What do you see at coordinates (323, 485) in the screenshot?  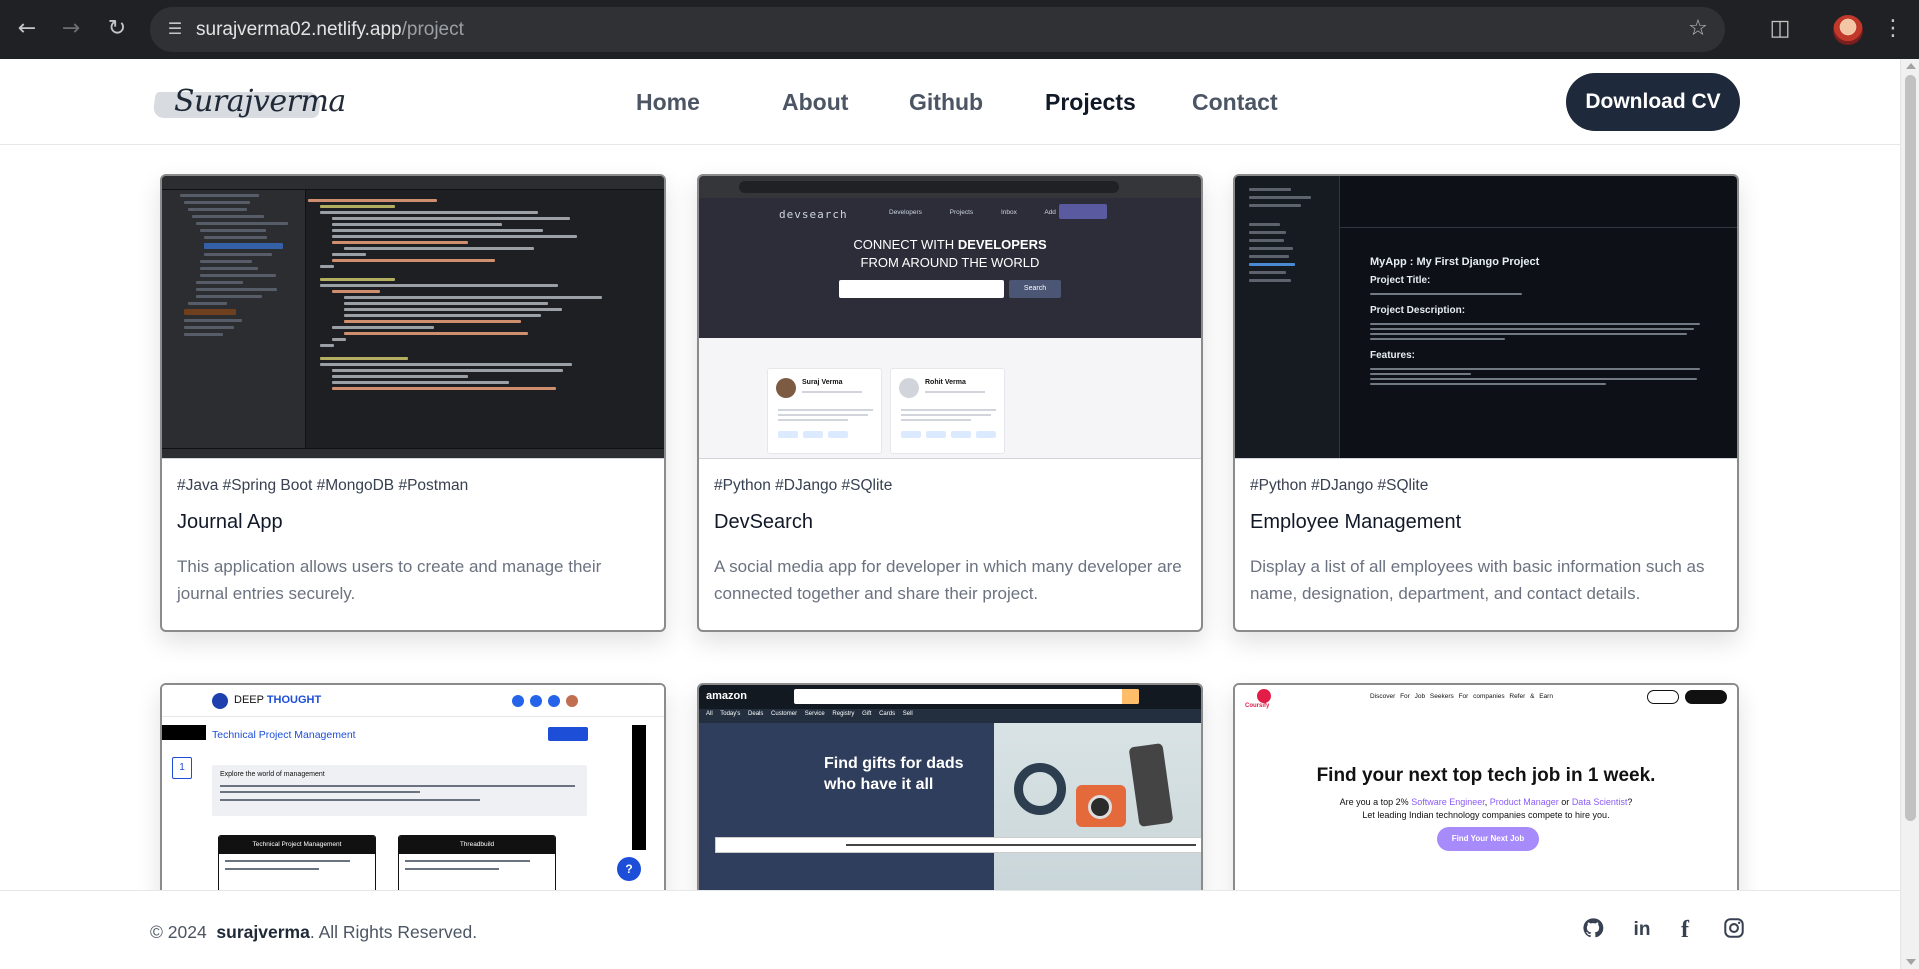 I see `project-tags: #Java #Spring Boot #MongoDB #Postman` at bounding box center [323, 485].